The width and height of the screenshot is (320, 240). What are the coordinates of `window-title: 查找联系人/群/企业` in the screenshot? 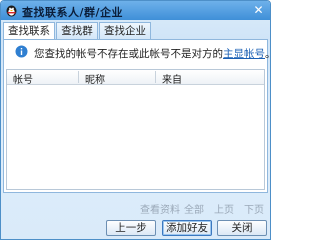 It's located at (73, 12).